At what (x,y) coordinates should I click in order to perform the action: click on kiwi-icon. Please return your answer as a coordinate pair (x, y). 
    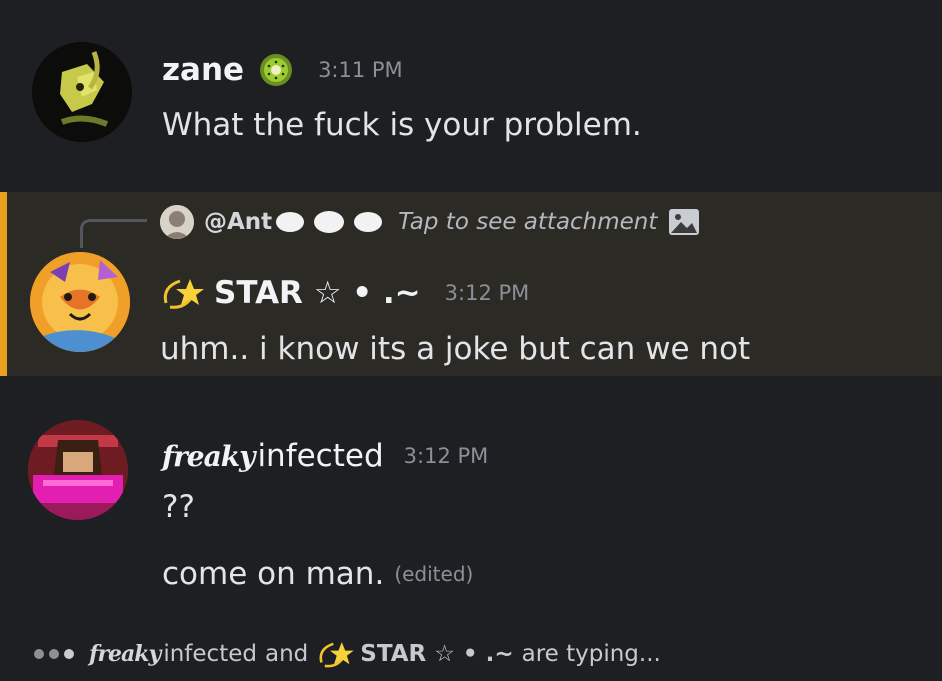
    Looking at the image, I should click on (276, 70).